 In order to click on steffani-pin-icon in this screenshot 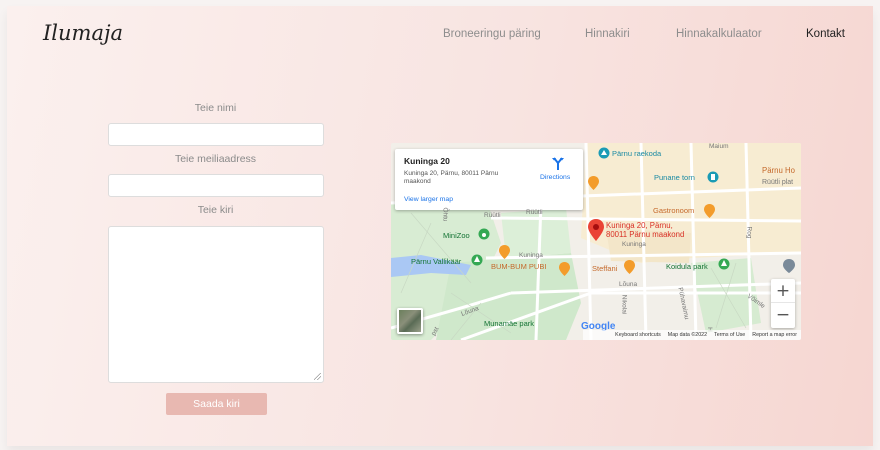, I will do `click(629, 267)`.